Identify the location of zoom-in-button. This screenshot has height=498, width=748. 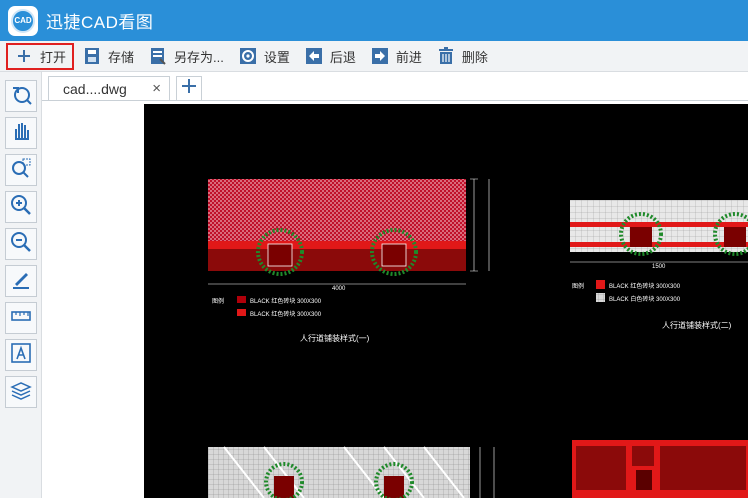
(21, 207).